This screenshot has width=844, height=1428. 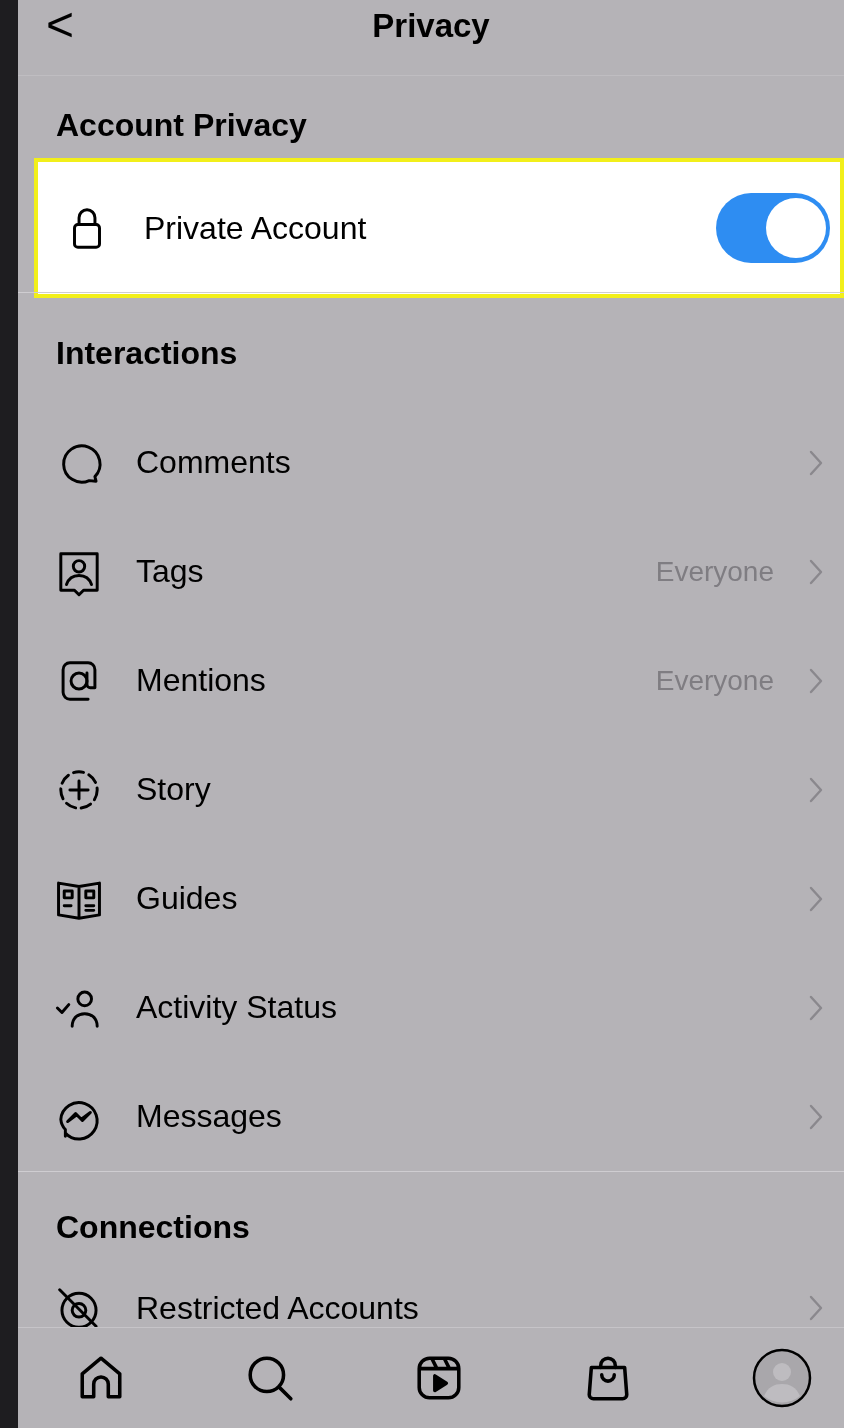 What do you see at coordinates (201, 680) in the screenshot?
I see `setting-label: Mentions` at bounding box center [201, 680].